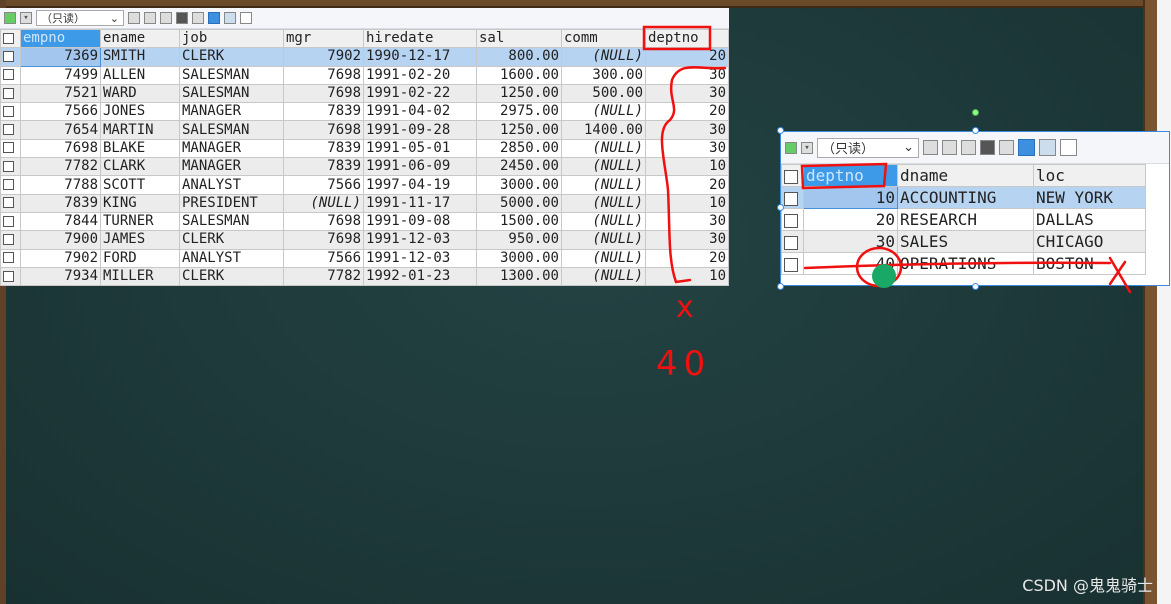 This screenshot has width=1171, height=604. Describe the element at coordinates (965, 219) in the screenshot. I see `cell-dname: RESEARCH` at that location.